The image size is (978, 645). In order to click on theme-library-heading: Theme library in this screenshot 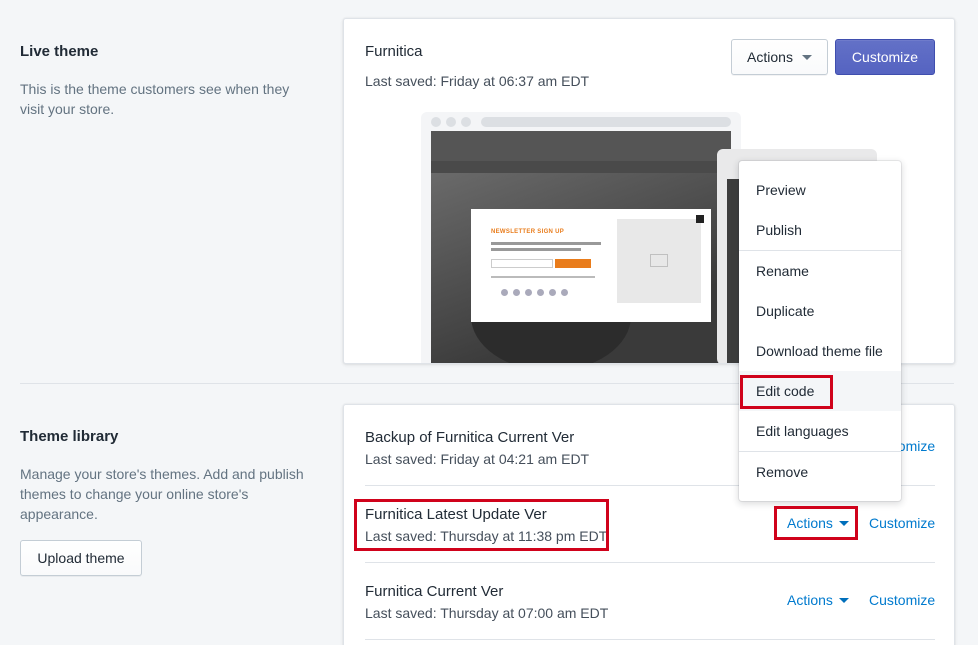, I will do `click(69, 436)`.